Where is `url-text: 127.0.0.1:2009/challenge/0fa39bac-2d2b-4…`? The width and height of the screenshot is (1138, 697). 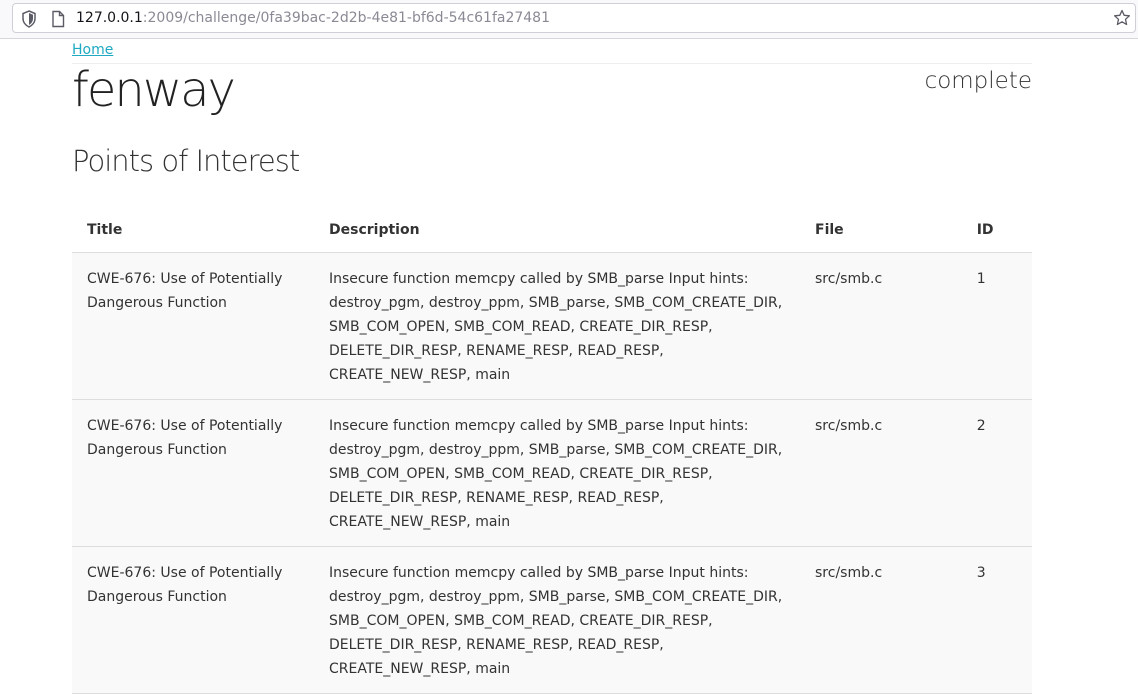
url-text: 127.0.0.1:2009/challenge/0fa39bac-2d2b-4… is located at coordinates (313, 18).